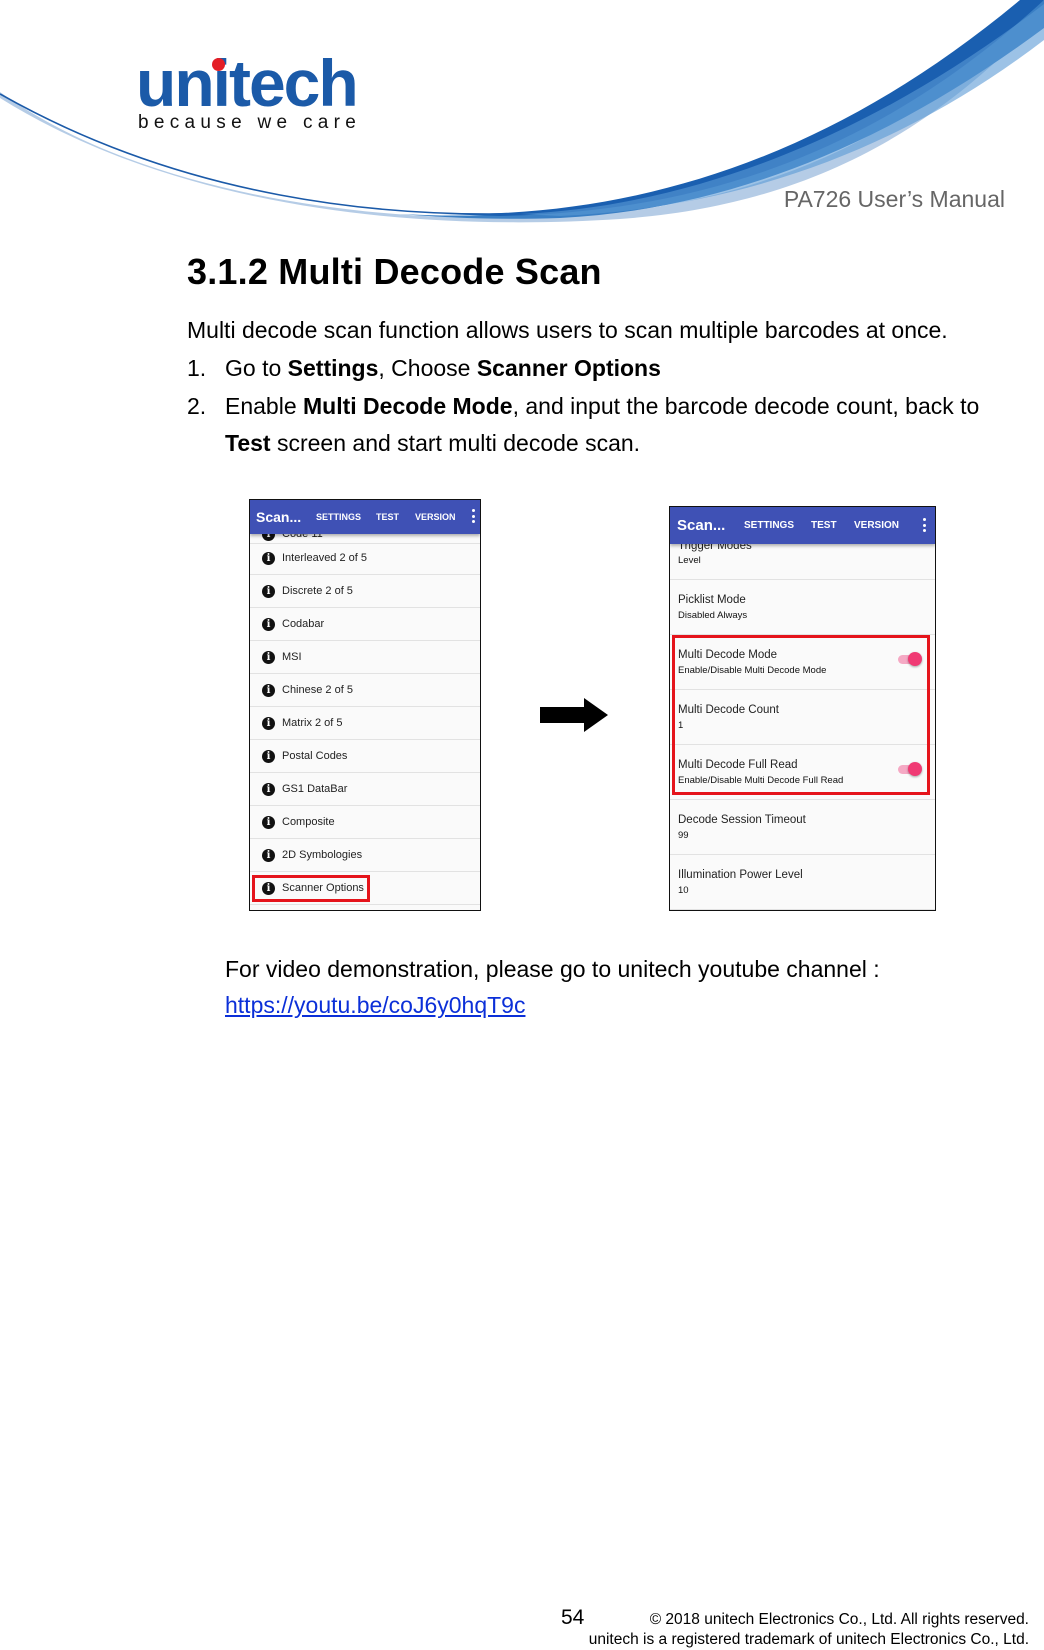 The height and width of the screenshot is (1650, 1044). What do you see at coordinates (365, 789) in the screenshot?
I see `symbology-list-item: i GS1 DataBar` at bounding box center [365, 789].